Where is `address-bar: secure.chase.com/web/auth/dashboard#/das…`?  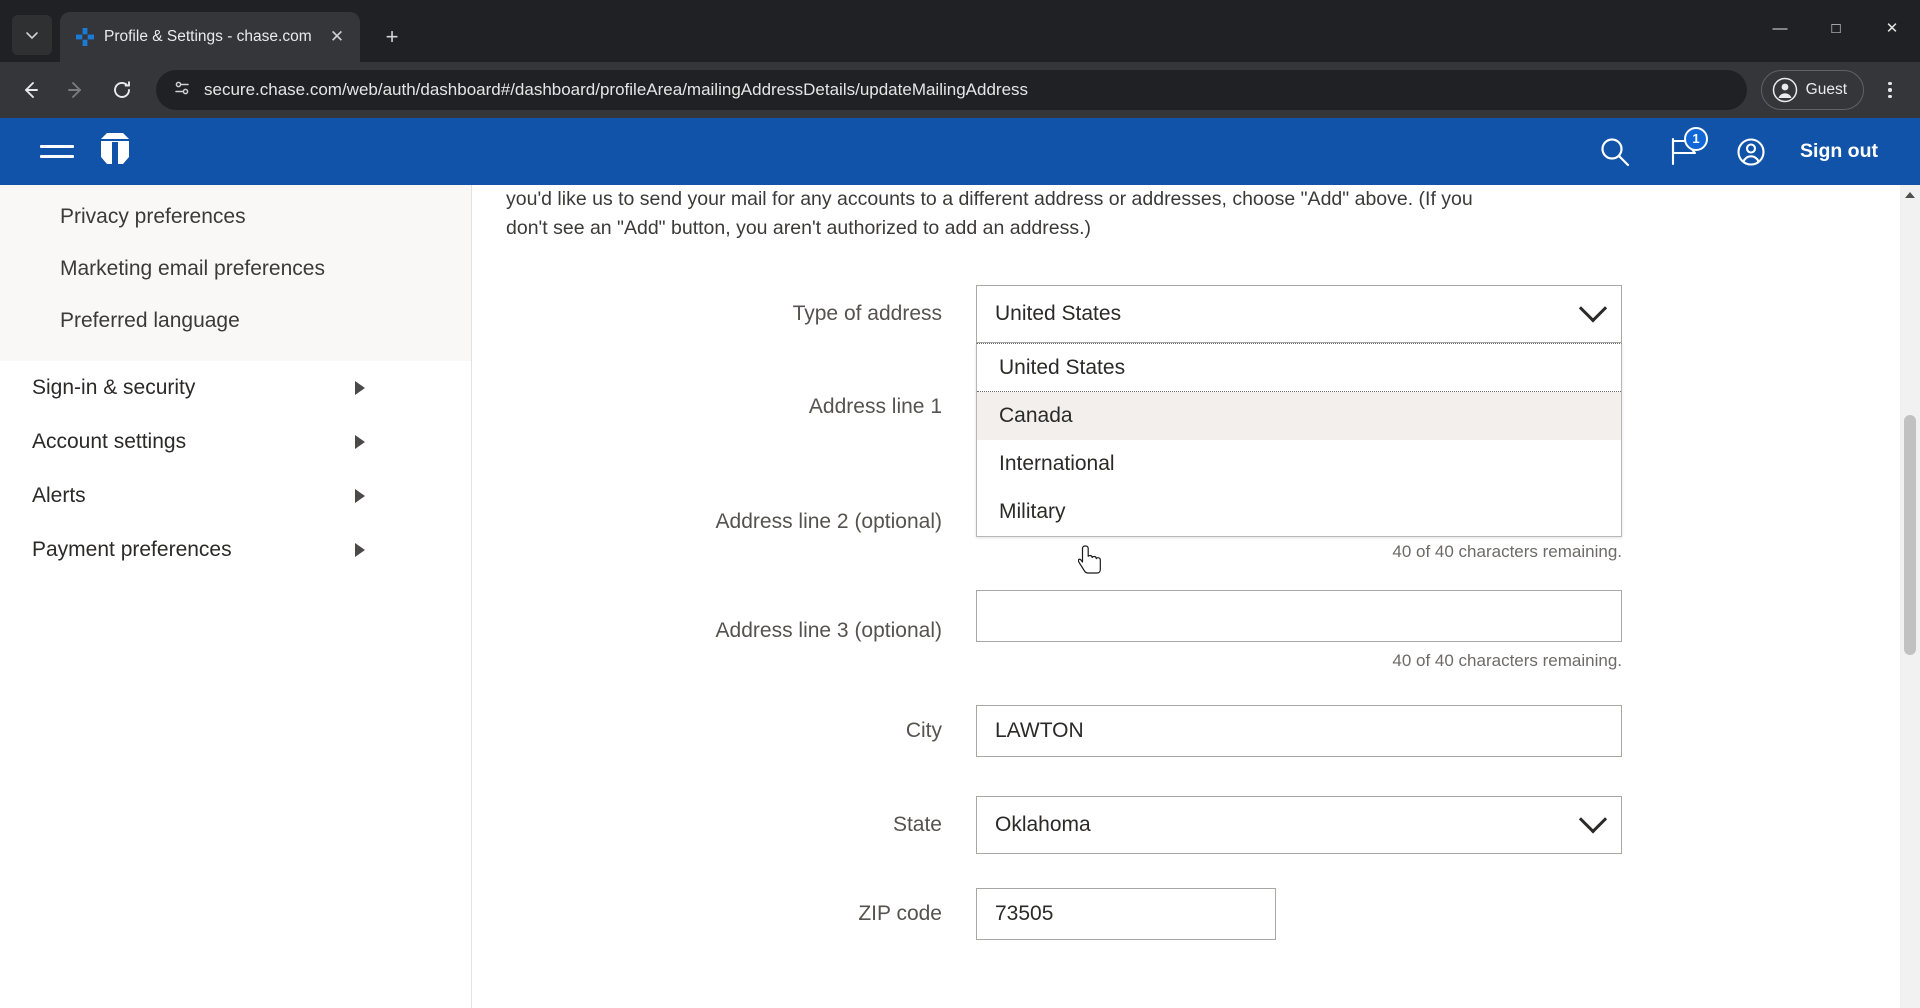
address-bar: secure.chase.com/web/auth/dashboard#/das… is located at coordinates (951, 90).